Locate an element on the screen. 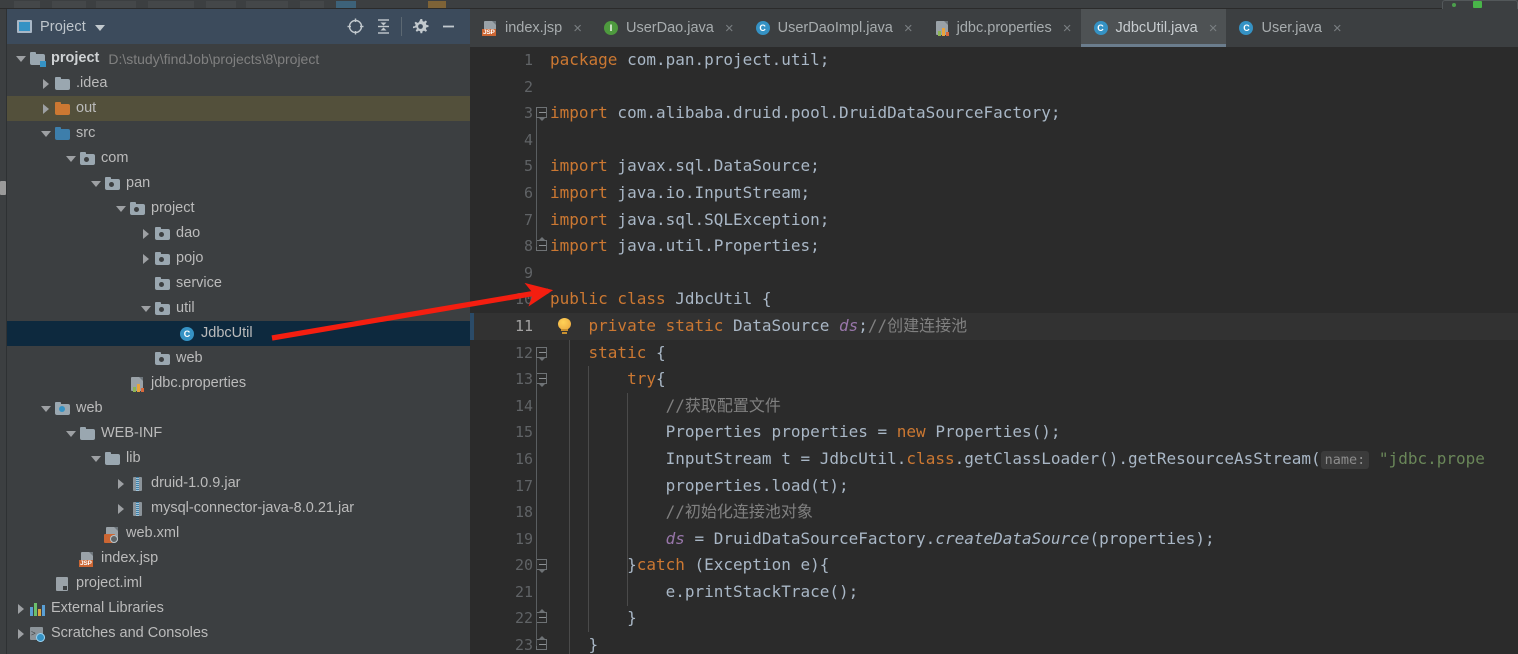 Image resolution: width=1518 pixels, height=654 pixels. code-line: 23 } is located at coordinates (994, 643).